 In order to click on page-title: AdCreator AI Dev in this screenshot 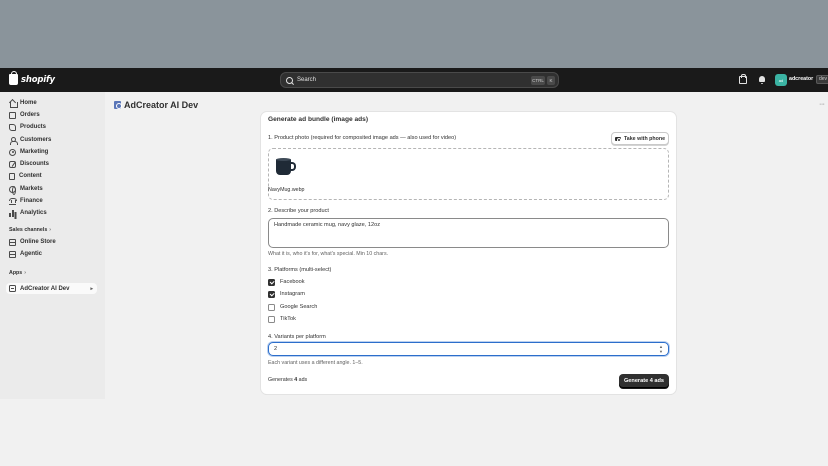, I will do `click(156, 105)`.